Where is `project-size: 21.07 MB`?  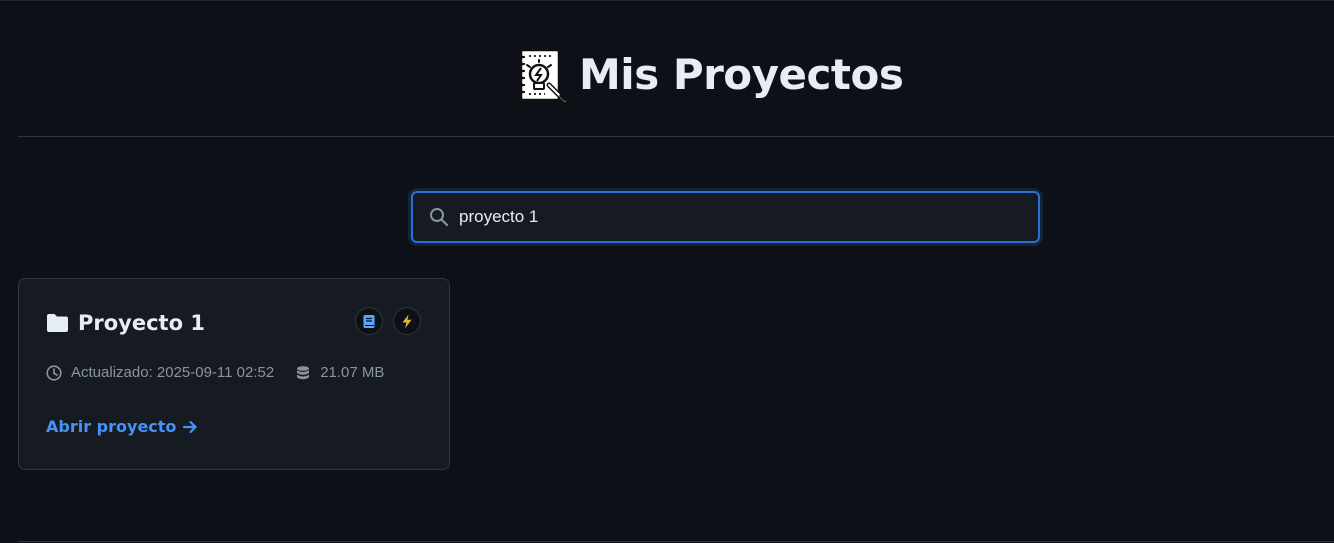 project-size: 21.07 MB is located at coordinates (339, 372).